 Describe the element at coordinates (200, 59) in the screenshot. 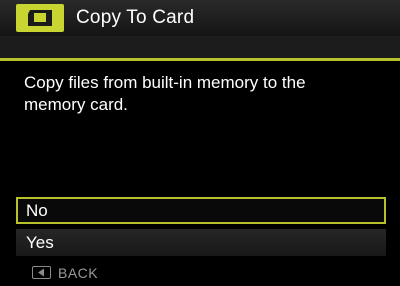

I see `accent-divider` at that location.